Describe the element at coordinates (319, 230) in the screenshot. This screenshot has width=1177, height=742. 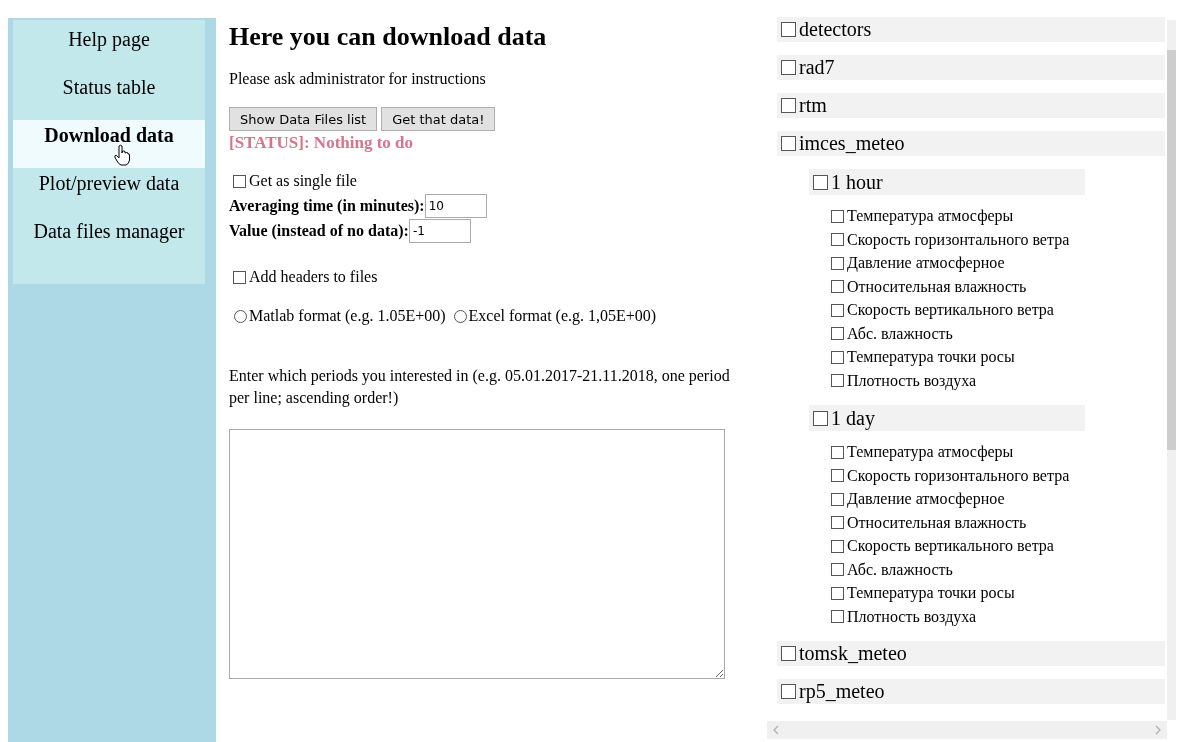
I see `field-label: Value (instead of no data):` at that location.